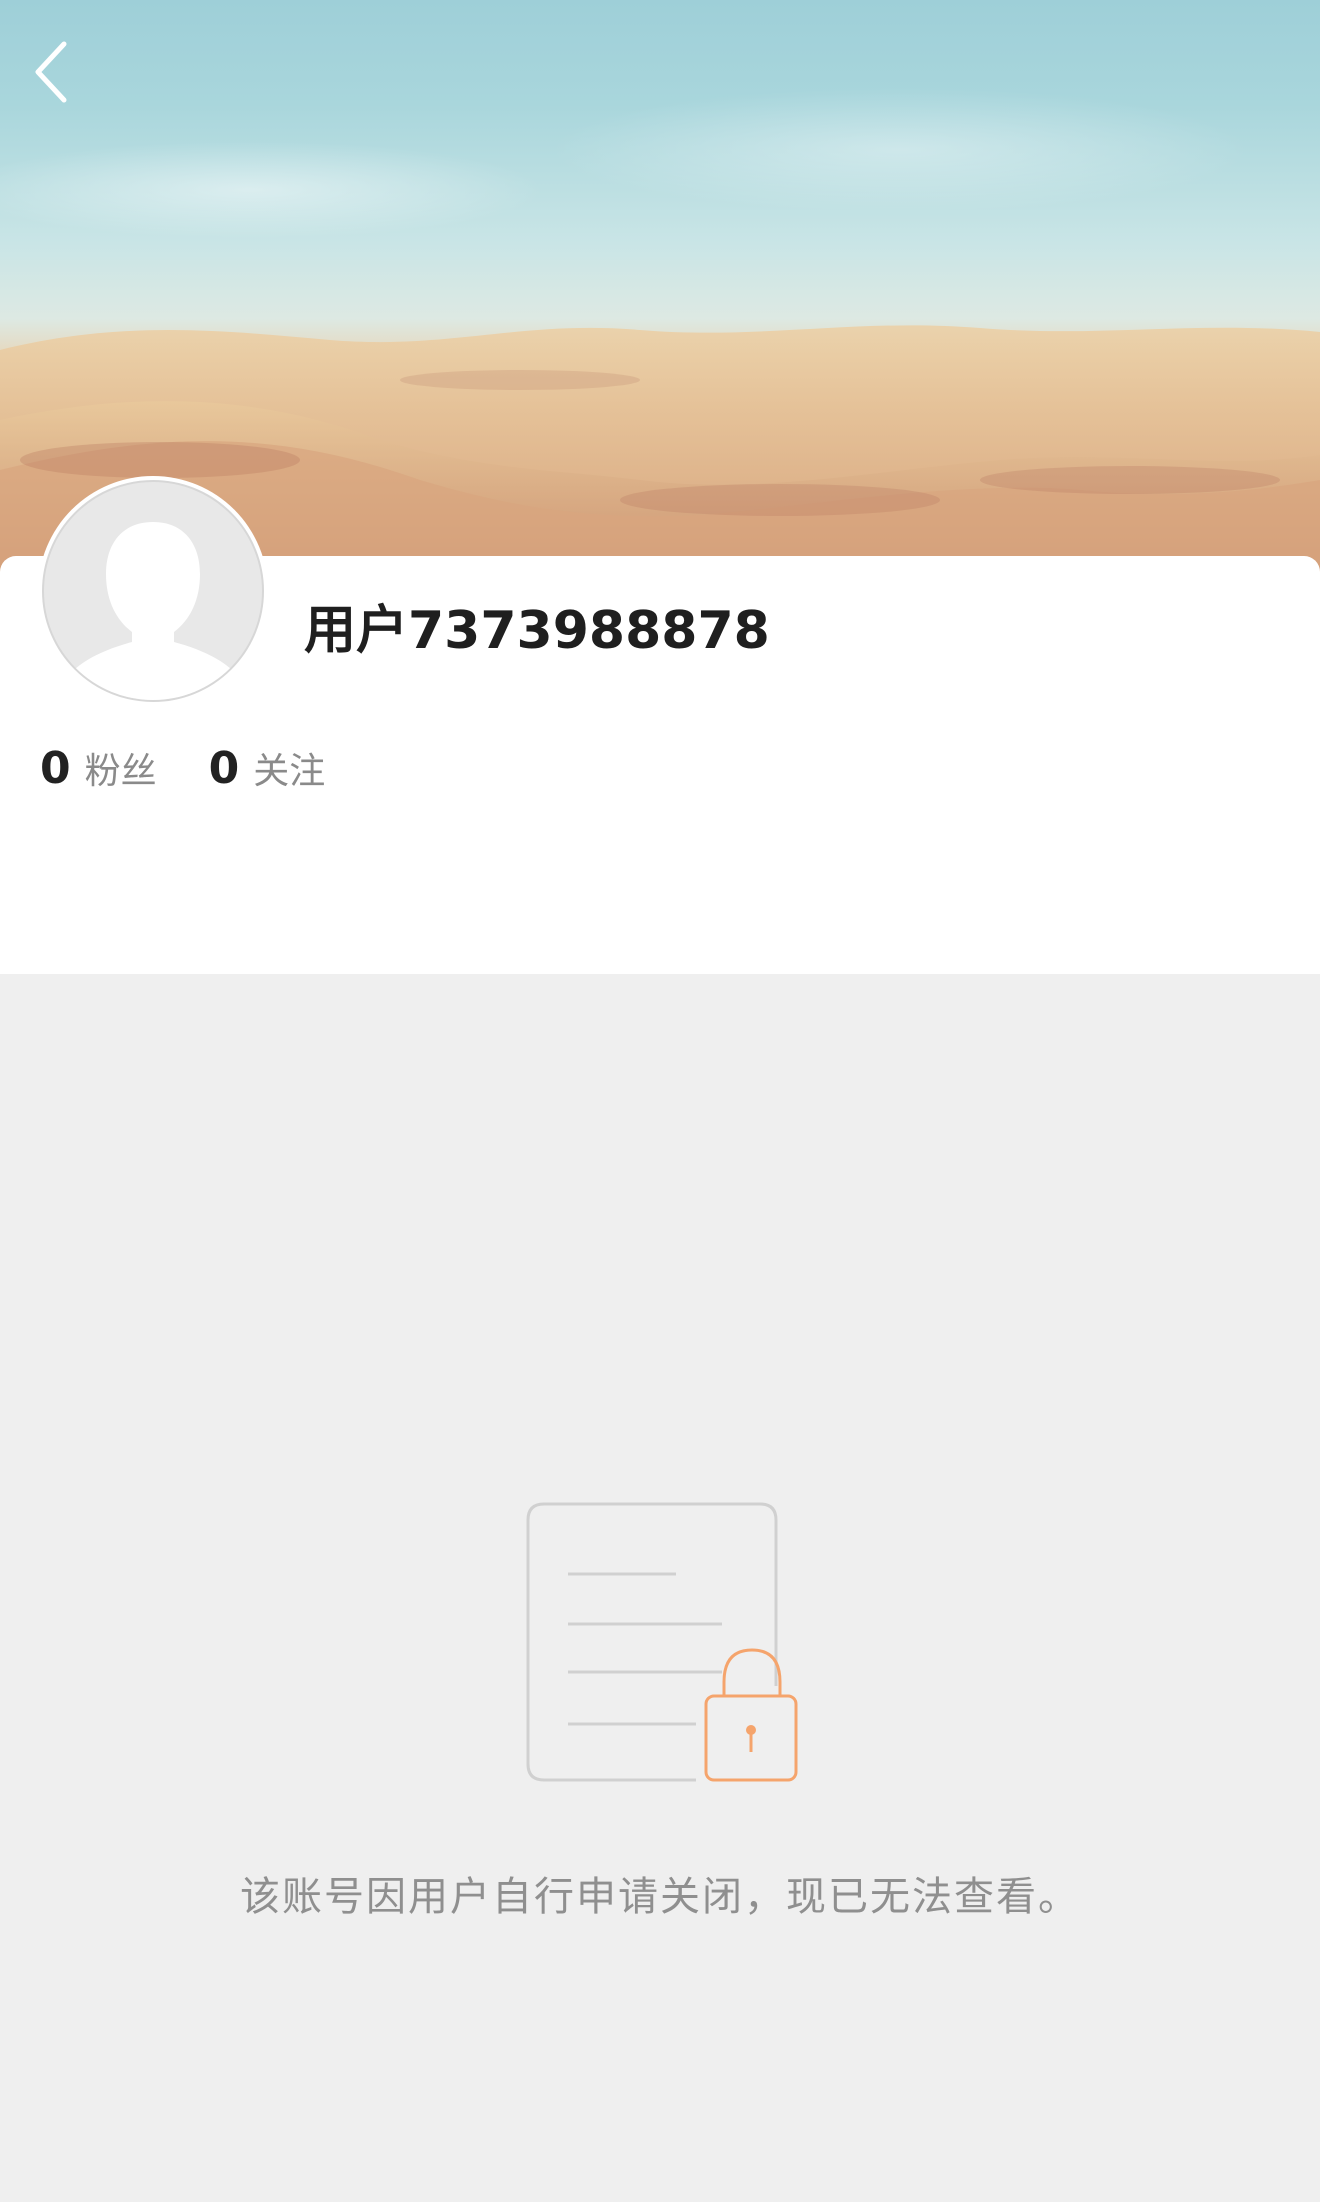 This screenshot has width=1320, height=2202. I want to click on following-count: 0, so click(224, 768).